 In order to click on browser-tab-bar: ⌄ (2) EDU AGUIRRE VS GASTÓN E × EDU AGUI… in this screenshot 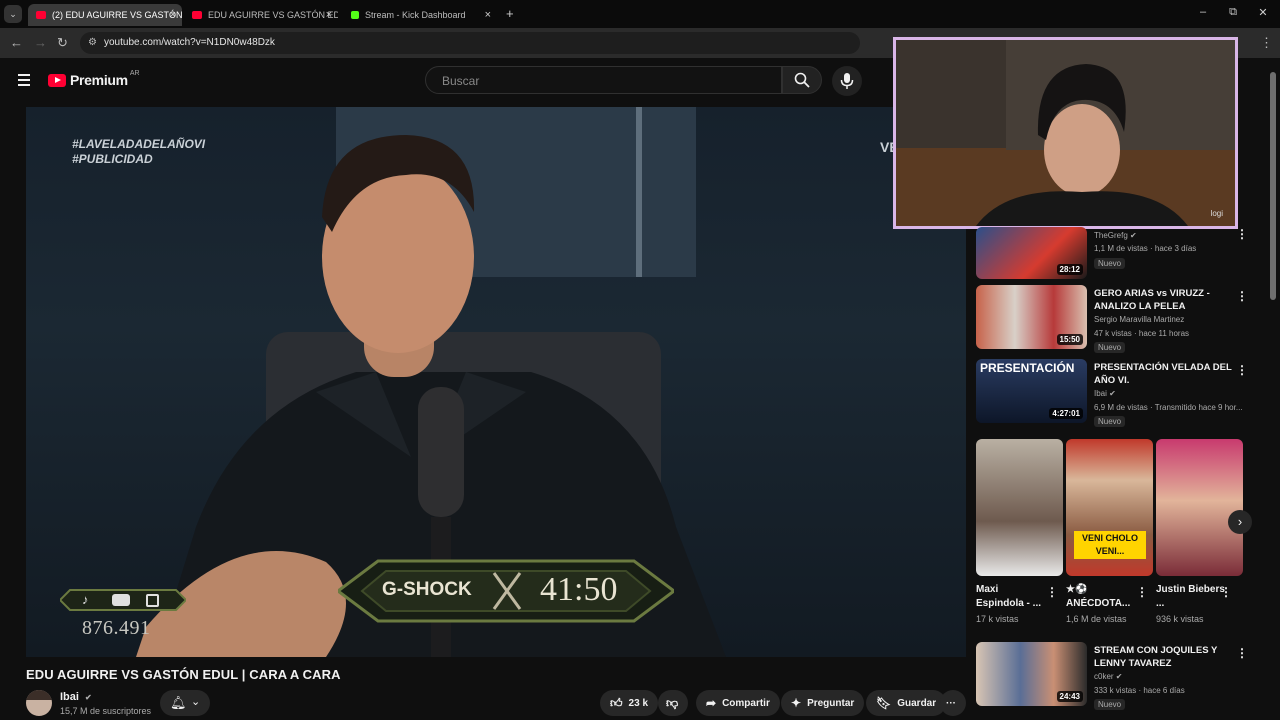, I will do `click(640, 14)`.